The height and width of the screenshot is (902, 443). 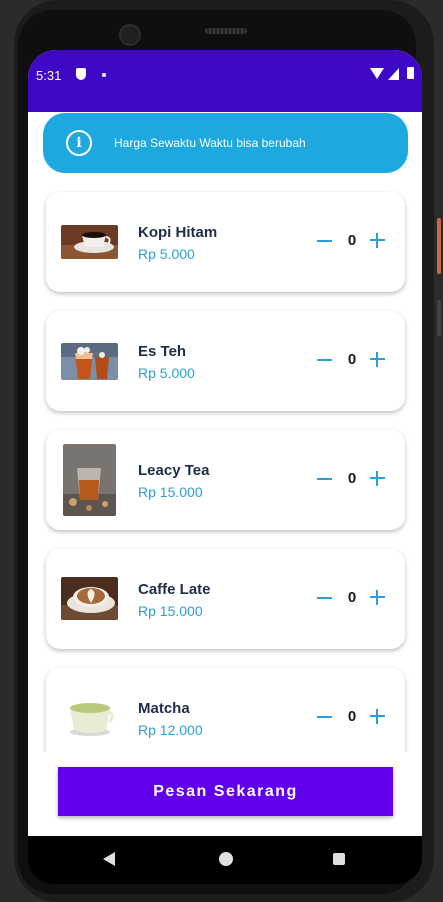 I want to click on power-button, so click(x=439, y=246).